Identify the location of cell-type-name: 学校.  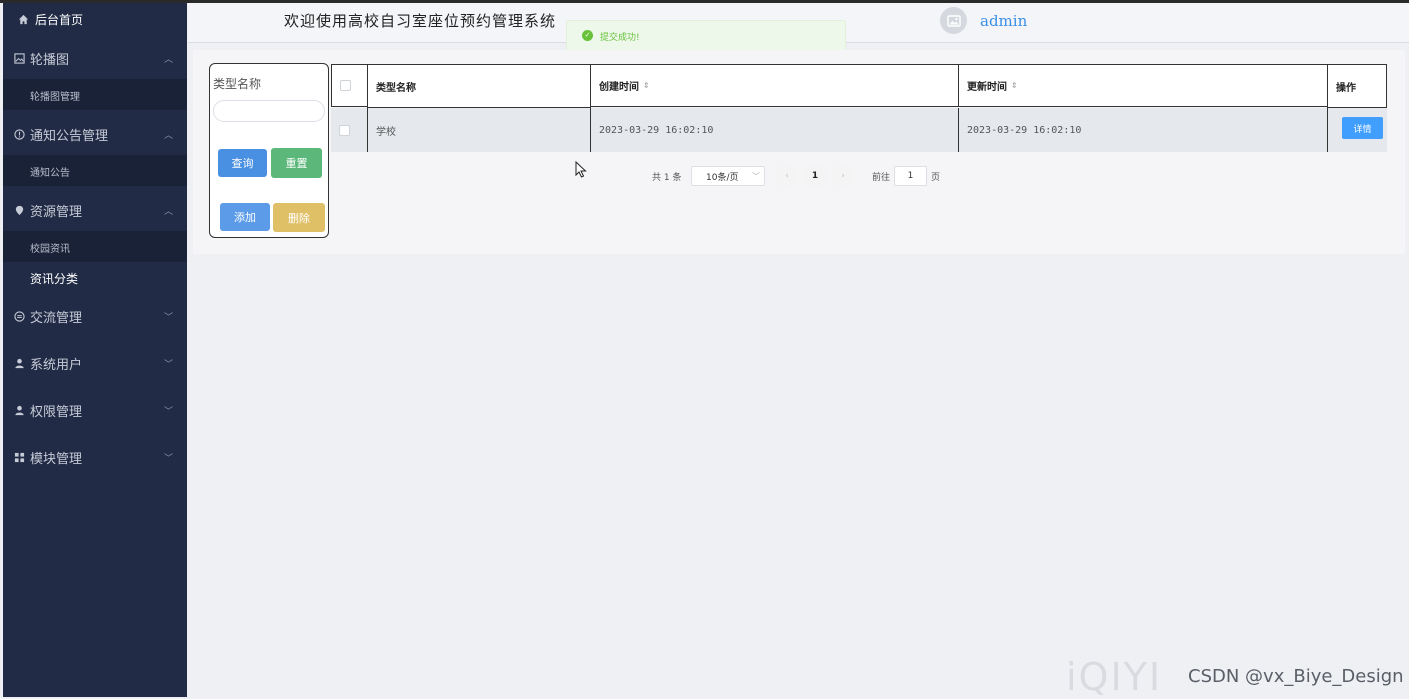
(386, 132).